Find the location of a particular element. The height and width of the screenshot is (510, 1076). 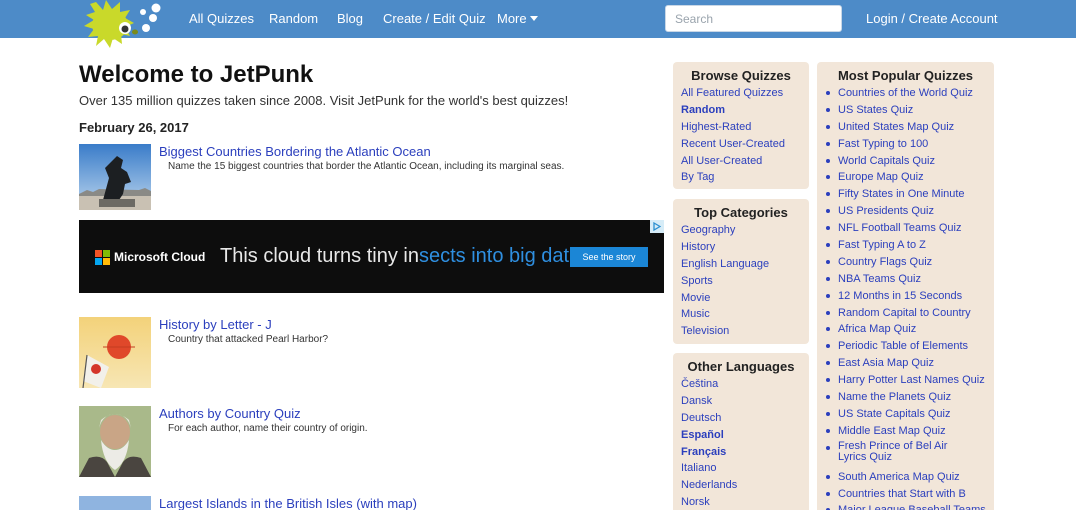

language-link: Dansk is located at coordinates (696, 401).